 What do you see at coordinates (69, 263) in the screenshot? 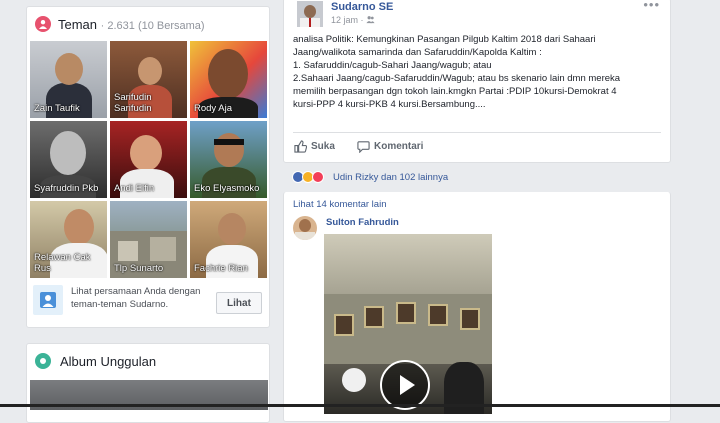
I see `friend-name: Relawan Cak Rus` at bounding box center [69, 263].